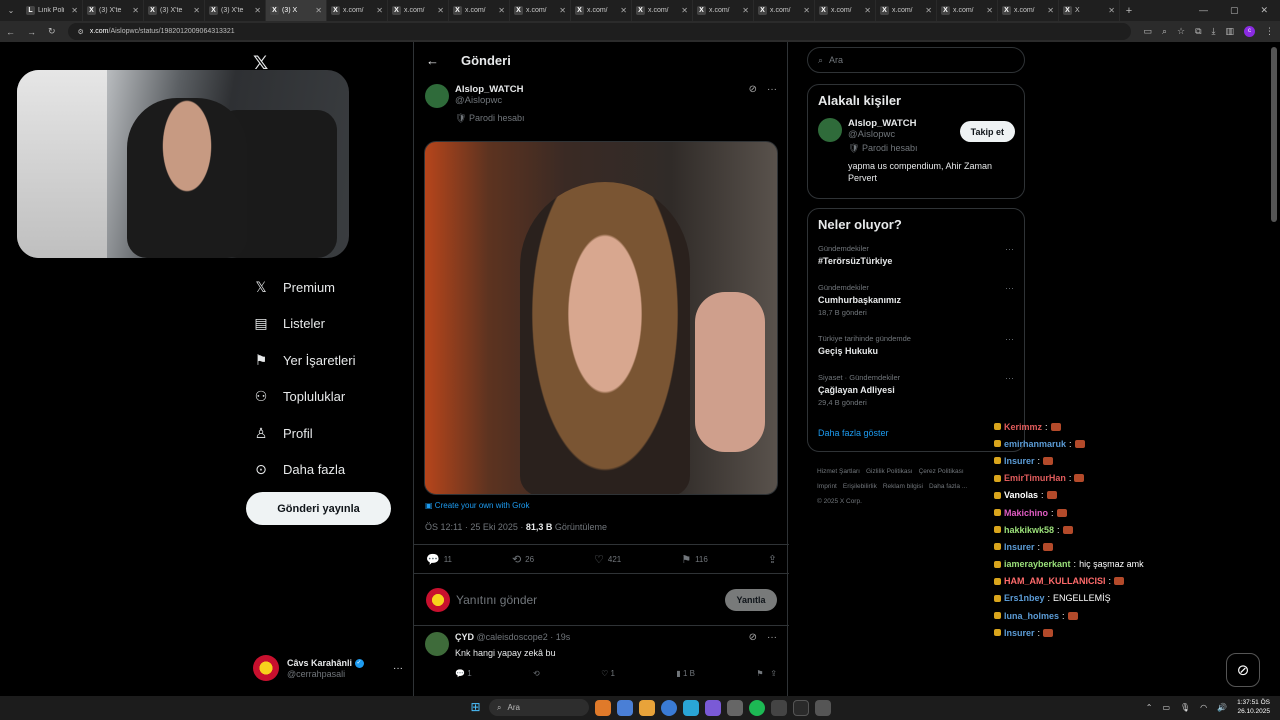 The width and height of the screenshot is (1280, 720). What do you see at coordinates (587, 600) in the screenshot?
I see `reply-input: Yanıtını gönder` at bounding box center [587, 600].